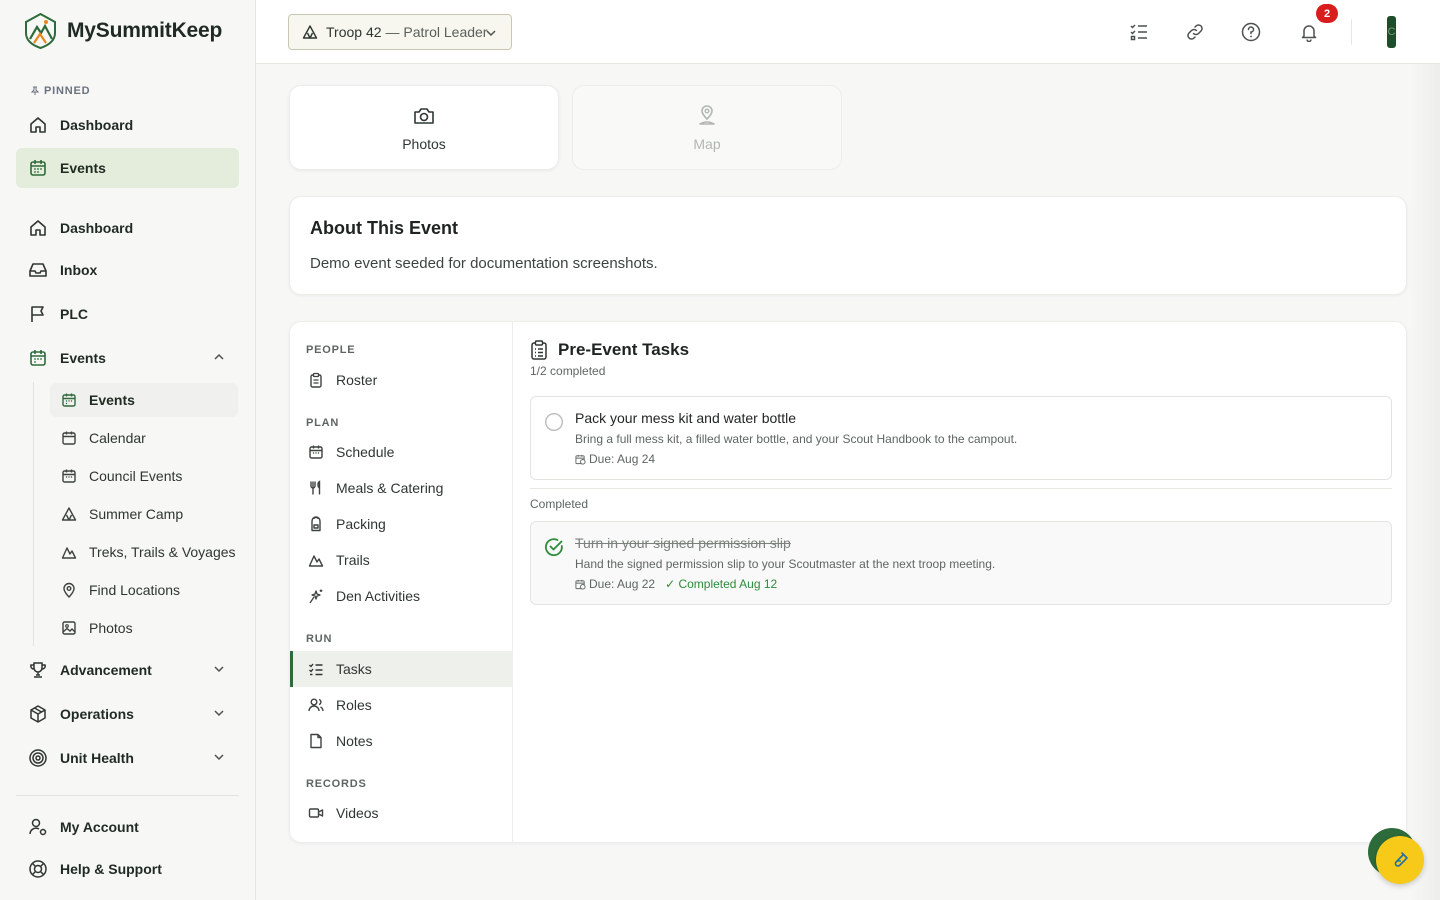 This screenshot has height=900, width=1440. I want to click on sidebar-subitem-events: Events, so click(144, 400).